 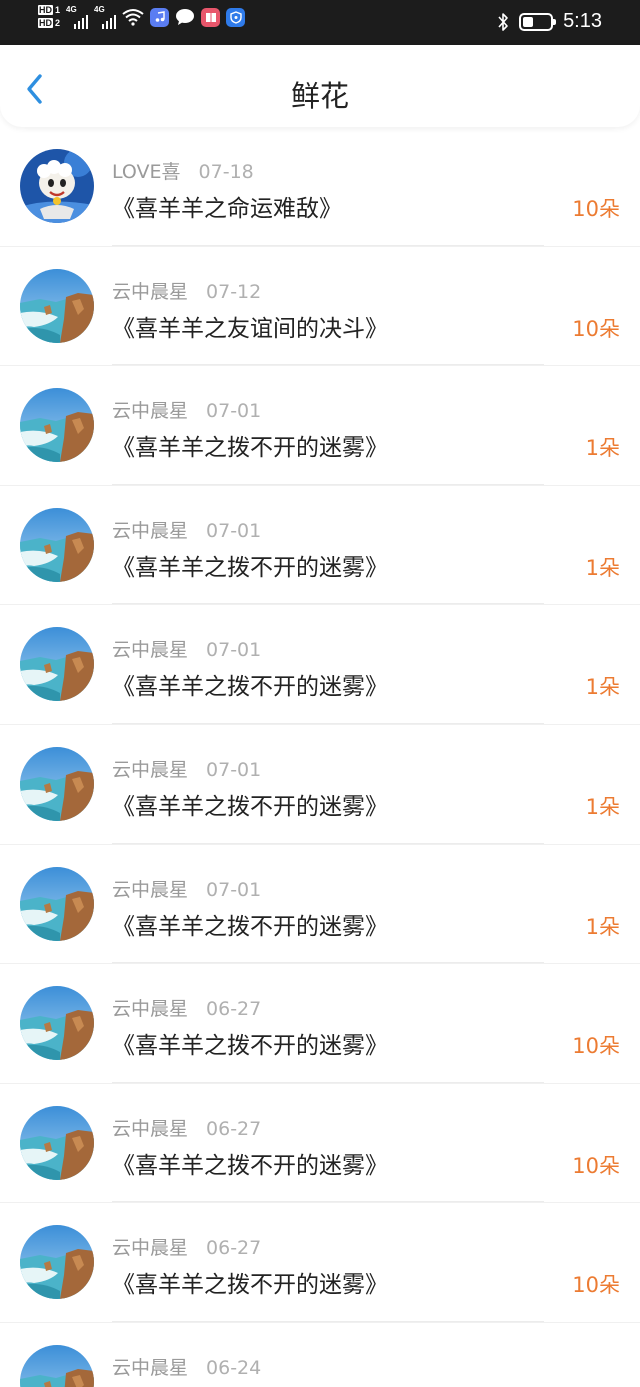 I want to click on wifi-icon, so click(x=133, y=17).